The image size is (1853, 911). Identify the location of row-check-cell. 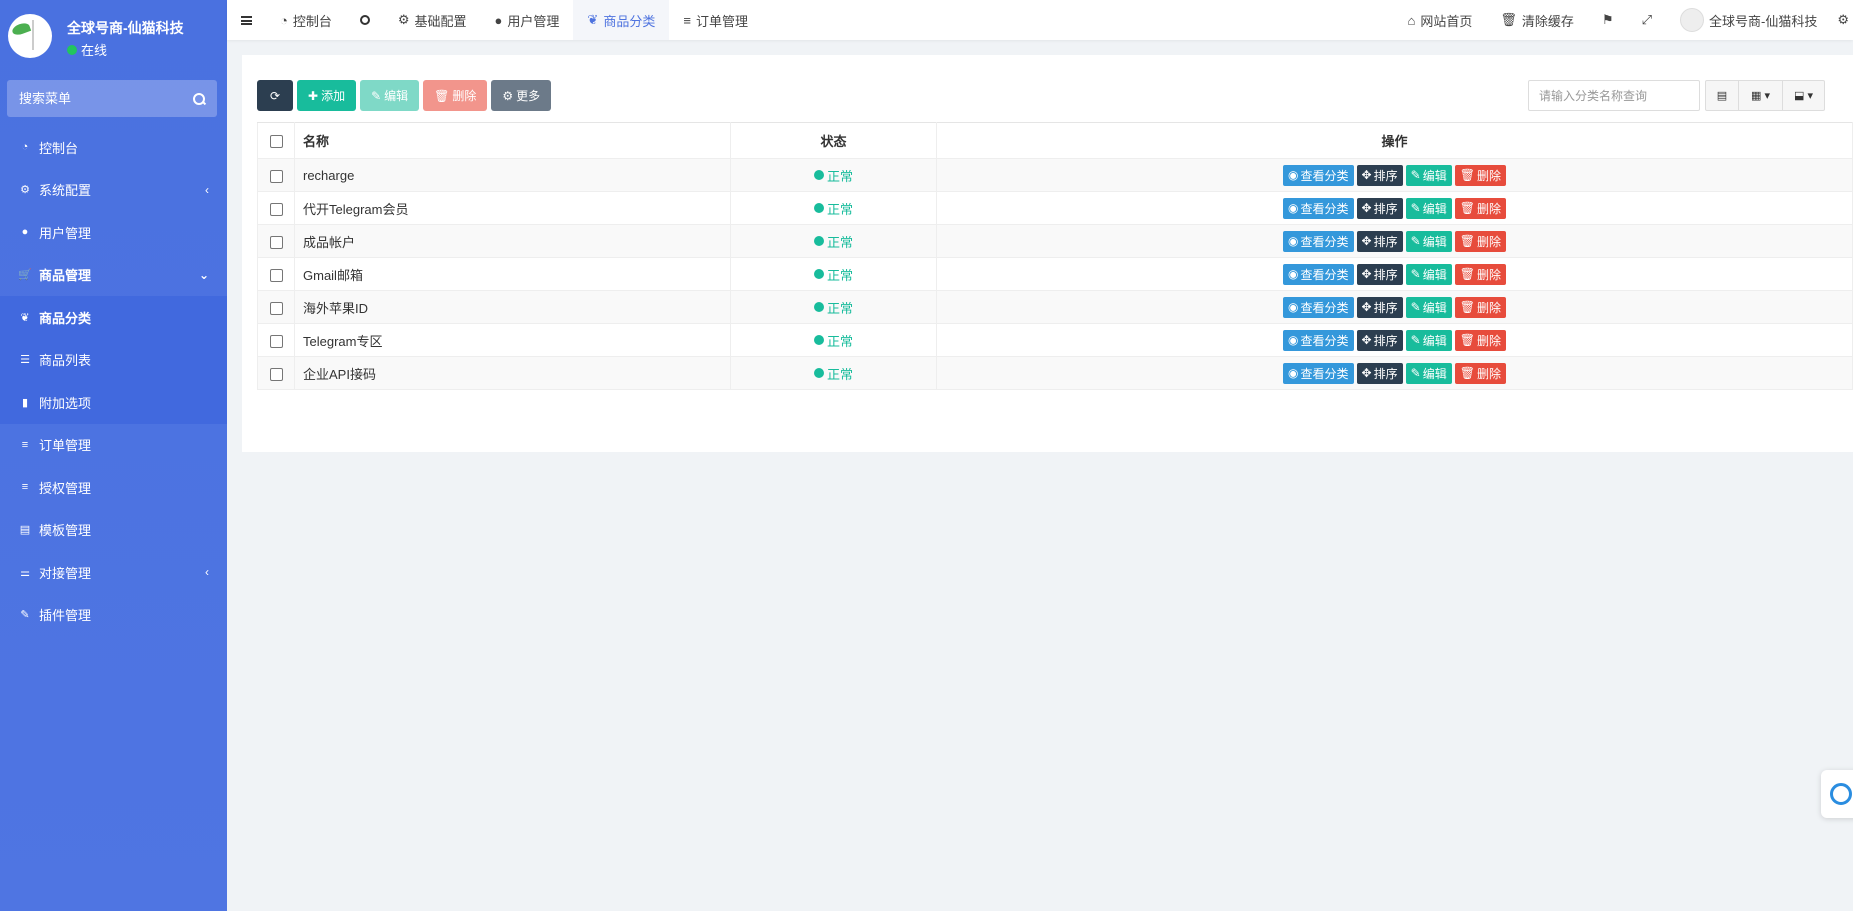
(276, 208).